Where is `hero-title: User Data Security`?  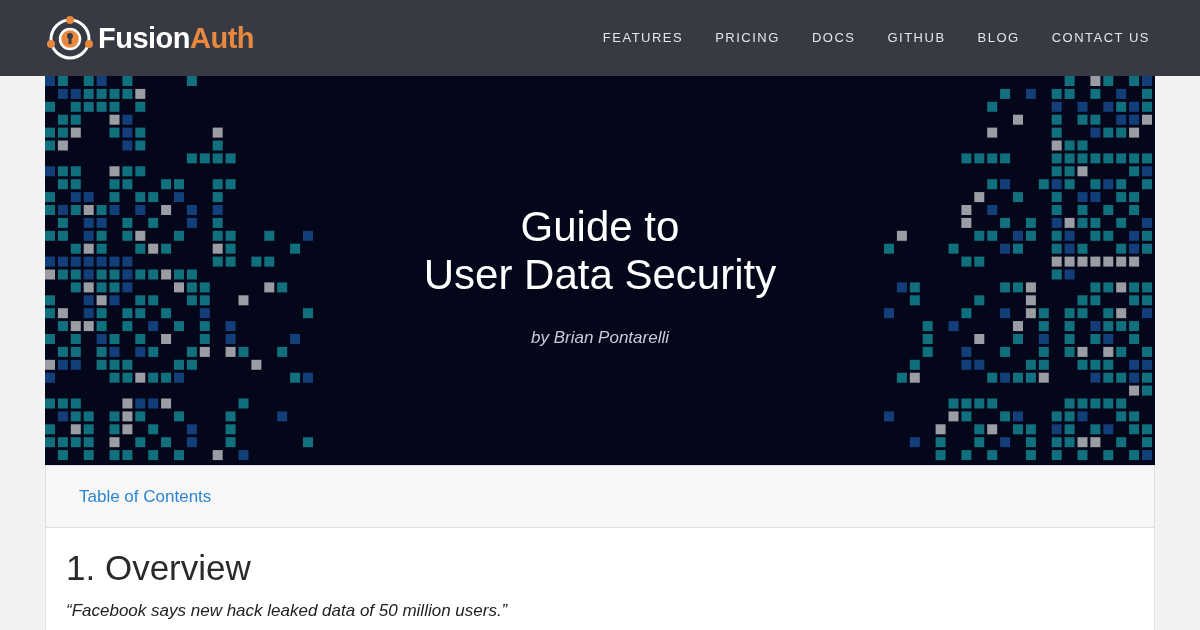 hero-title: User Data Security is located at coordinates (600, 274).